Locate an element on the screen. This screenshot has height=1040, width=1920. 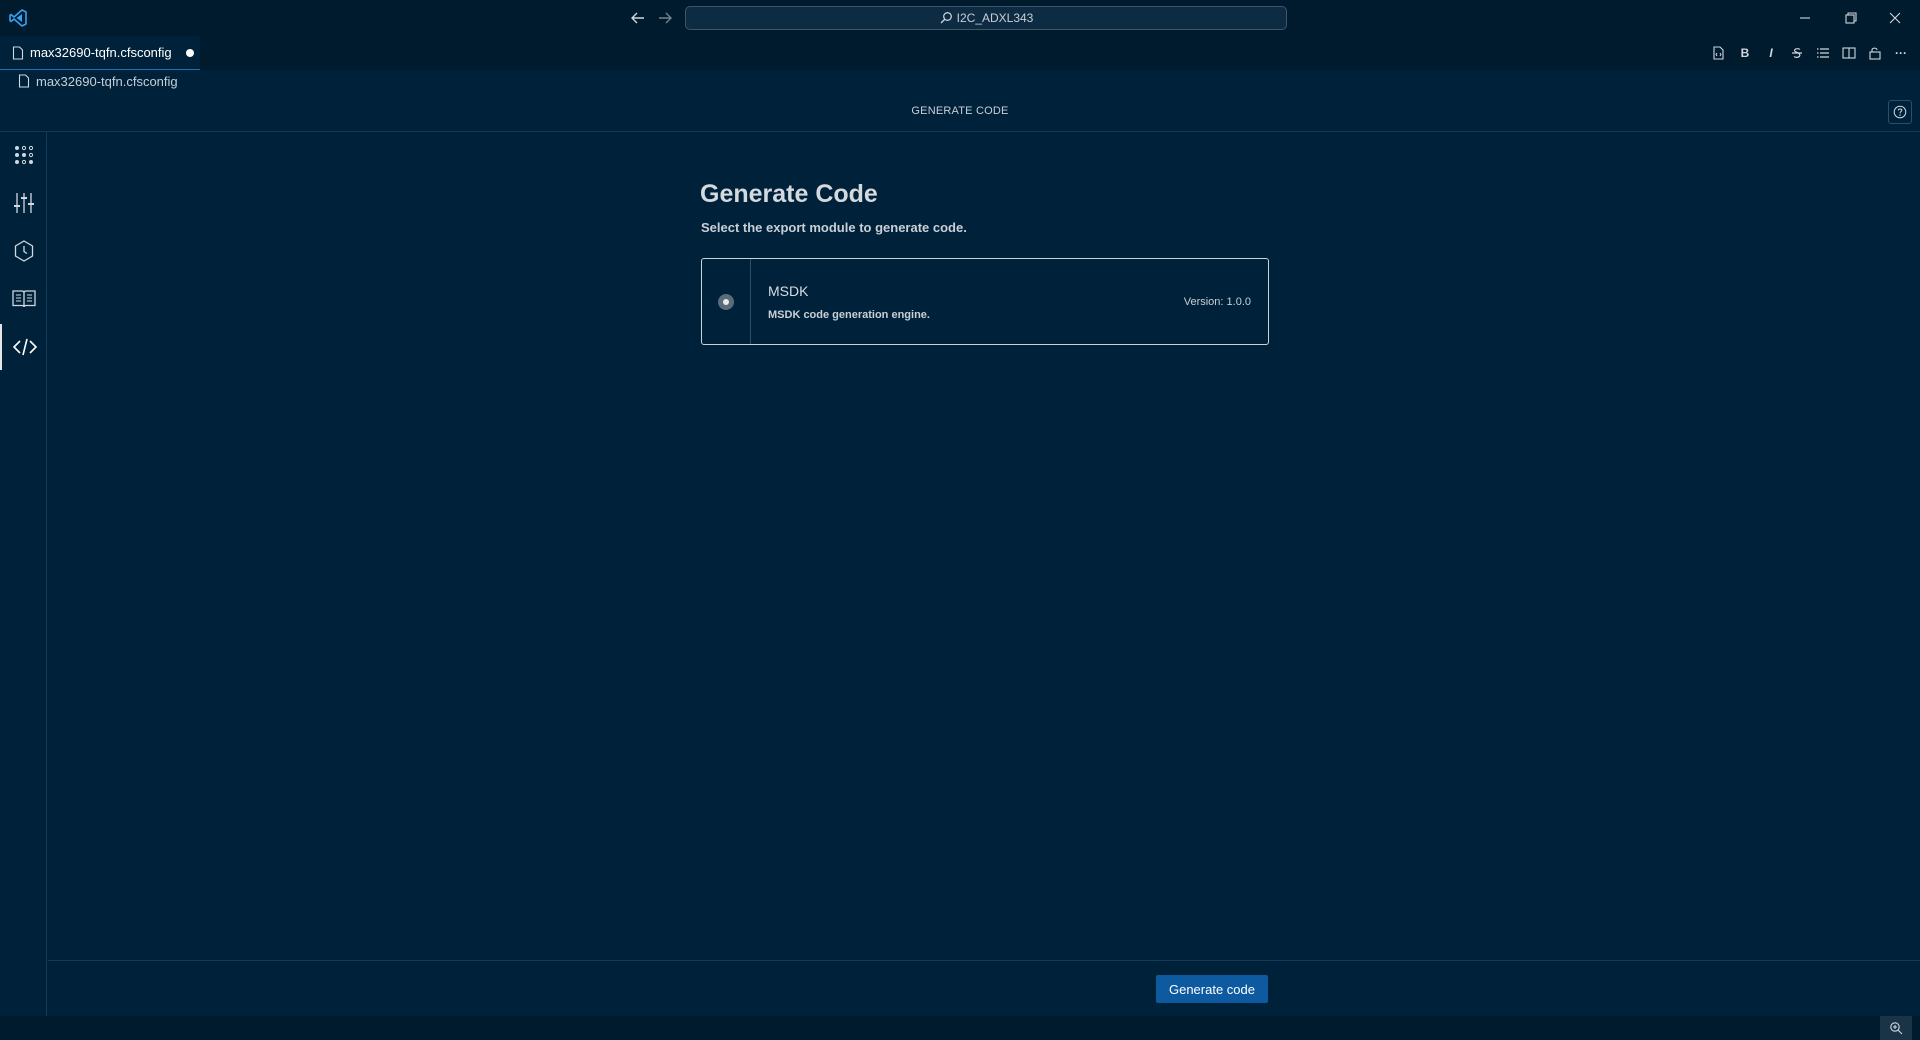
tab-bar: max32690-tqfn.cfsconfig B I ··· is located at coordinates (960, 53).